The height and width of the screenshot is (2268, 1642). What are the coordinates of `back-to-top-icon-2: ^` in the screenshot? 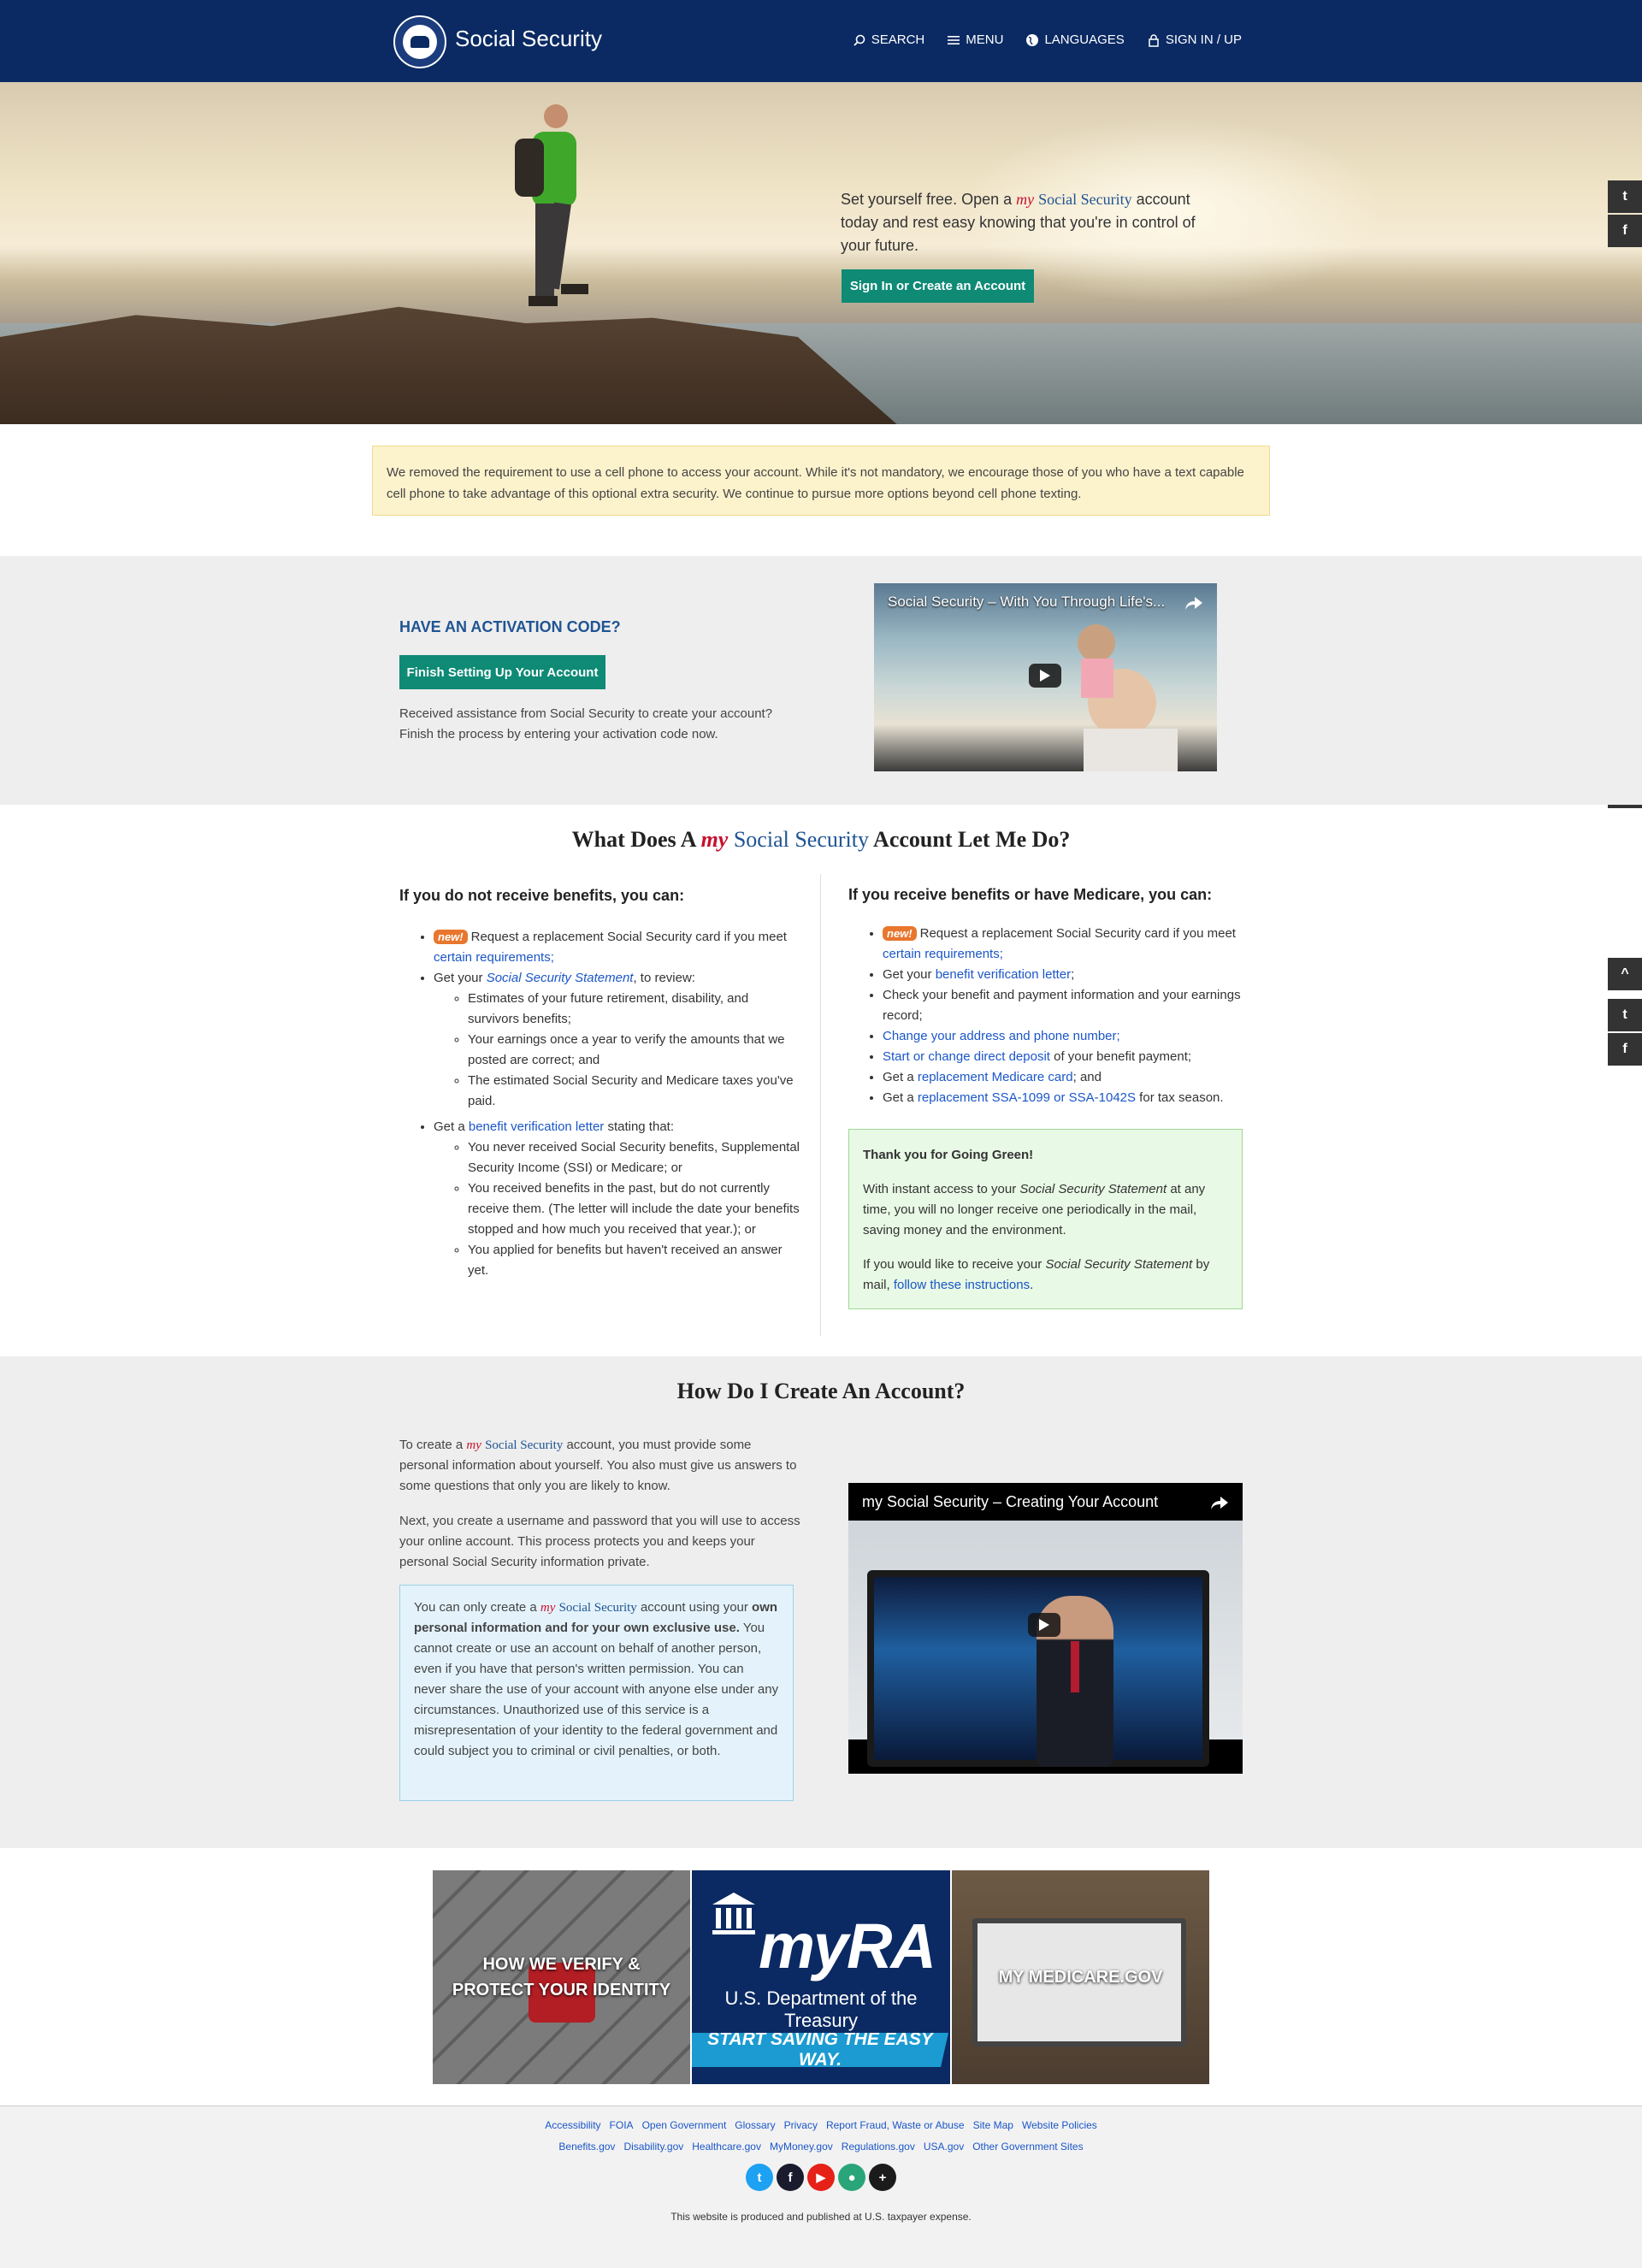 It's located at (1625, 974).